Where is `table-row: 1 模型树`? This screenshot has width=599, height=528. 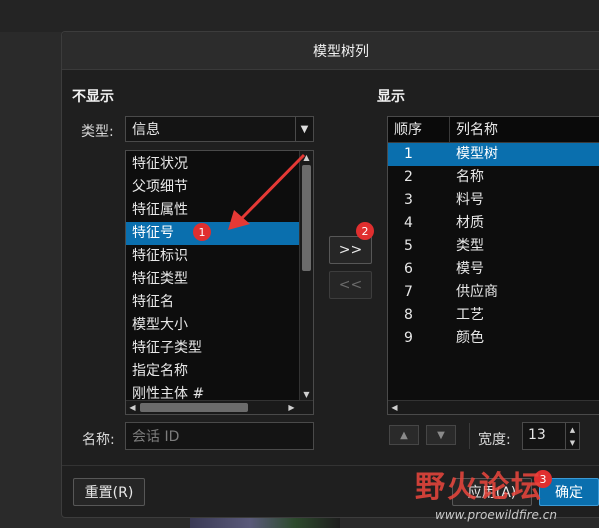
table-row: 1 模型树 is located at coordinates (493, 154).